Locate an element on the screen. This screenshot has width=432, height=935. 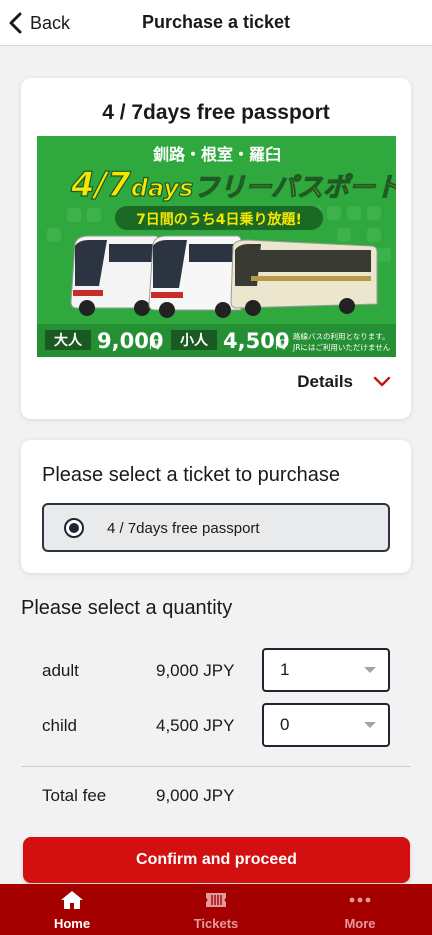
quantity-row-child: child 4,500 JPY 0 is located at coordinates (216, 726).